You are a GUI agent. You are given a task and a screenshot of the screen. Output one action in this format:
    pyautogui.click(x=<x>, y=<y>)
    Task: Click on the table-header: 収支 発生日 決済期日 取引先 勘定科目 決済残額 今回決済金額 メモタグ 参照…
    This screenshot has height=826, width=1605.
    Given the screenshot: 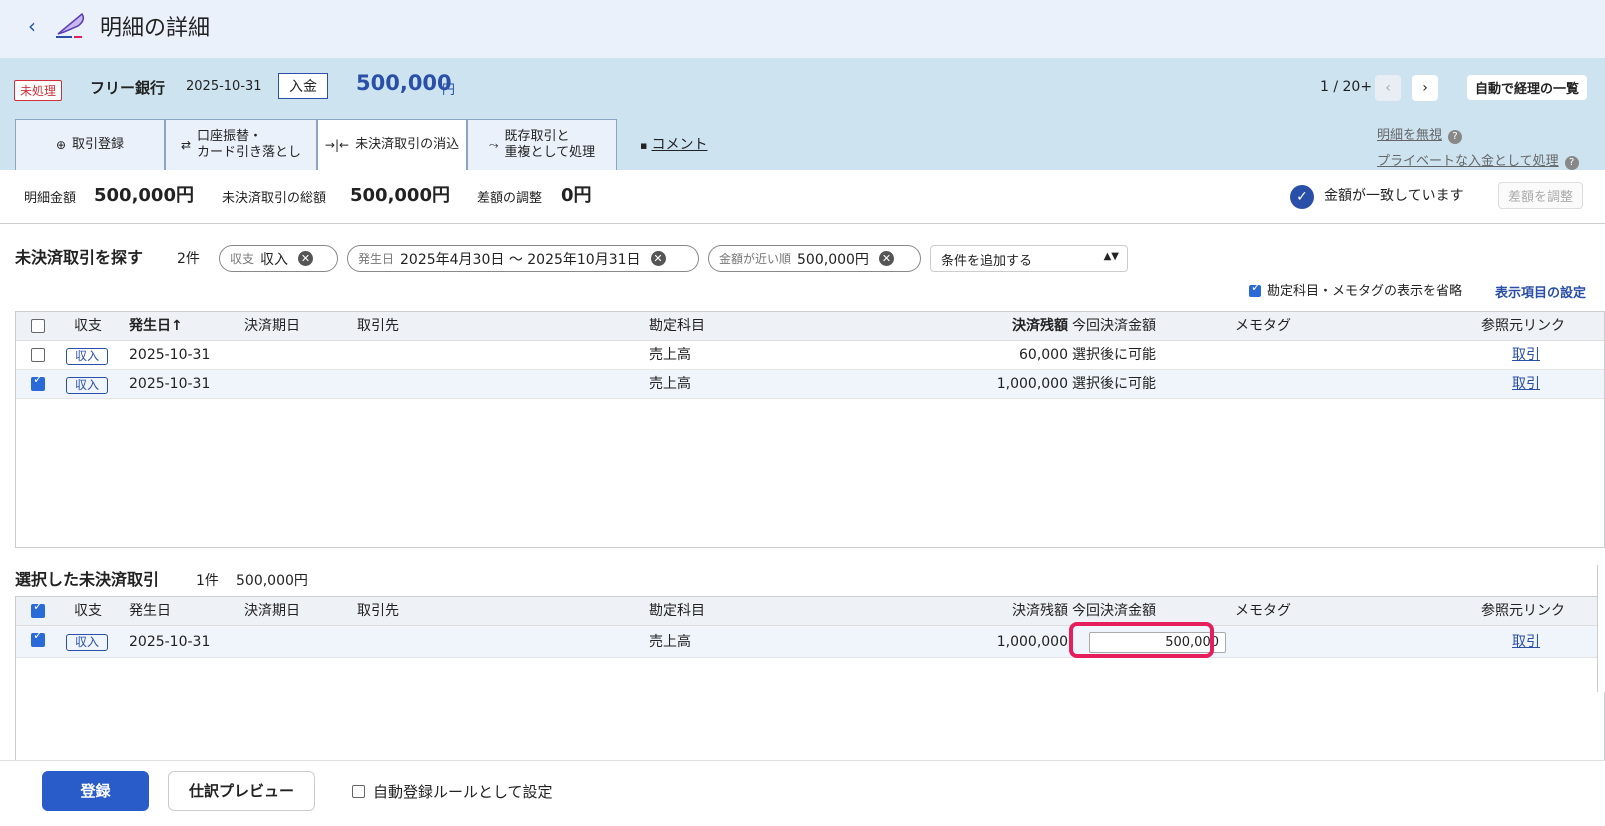 What is the action you would take?
    pyautogui.click(x=810, y=611)
    